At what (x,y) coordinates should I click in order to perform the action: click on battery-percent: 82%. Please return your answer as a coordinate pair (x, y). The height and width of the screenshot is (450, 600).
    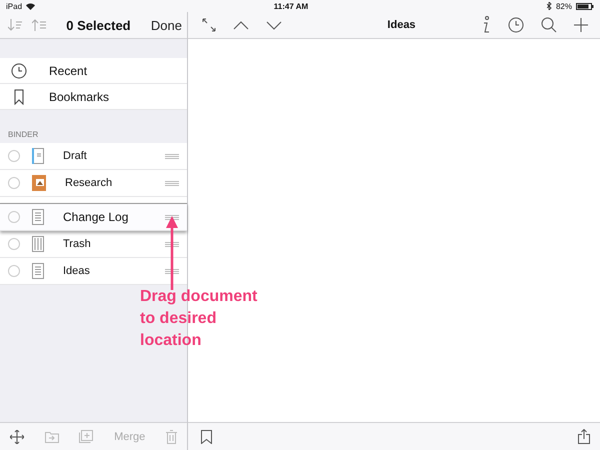
    Looking at the image, I should click on (564, 6).